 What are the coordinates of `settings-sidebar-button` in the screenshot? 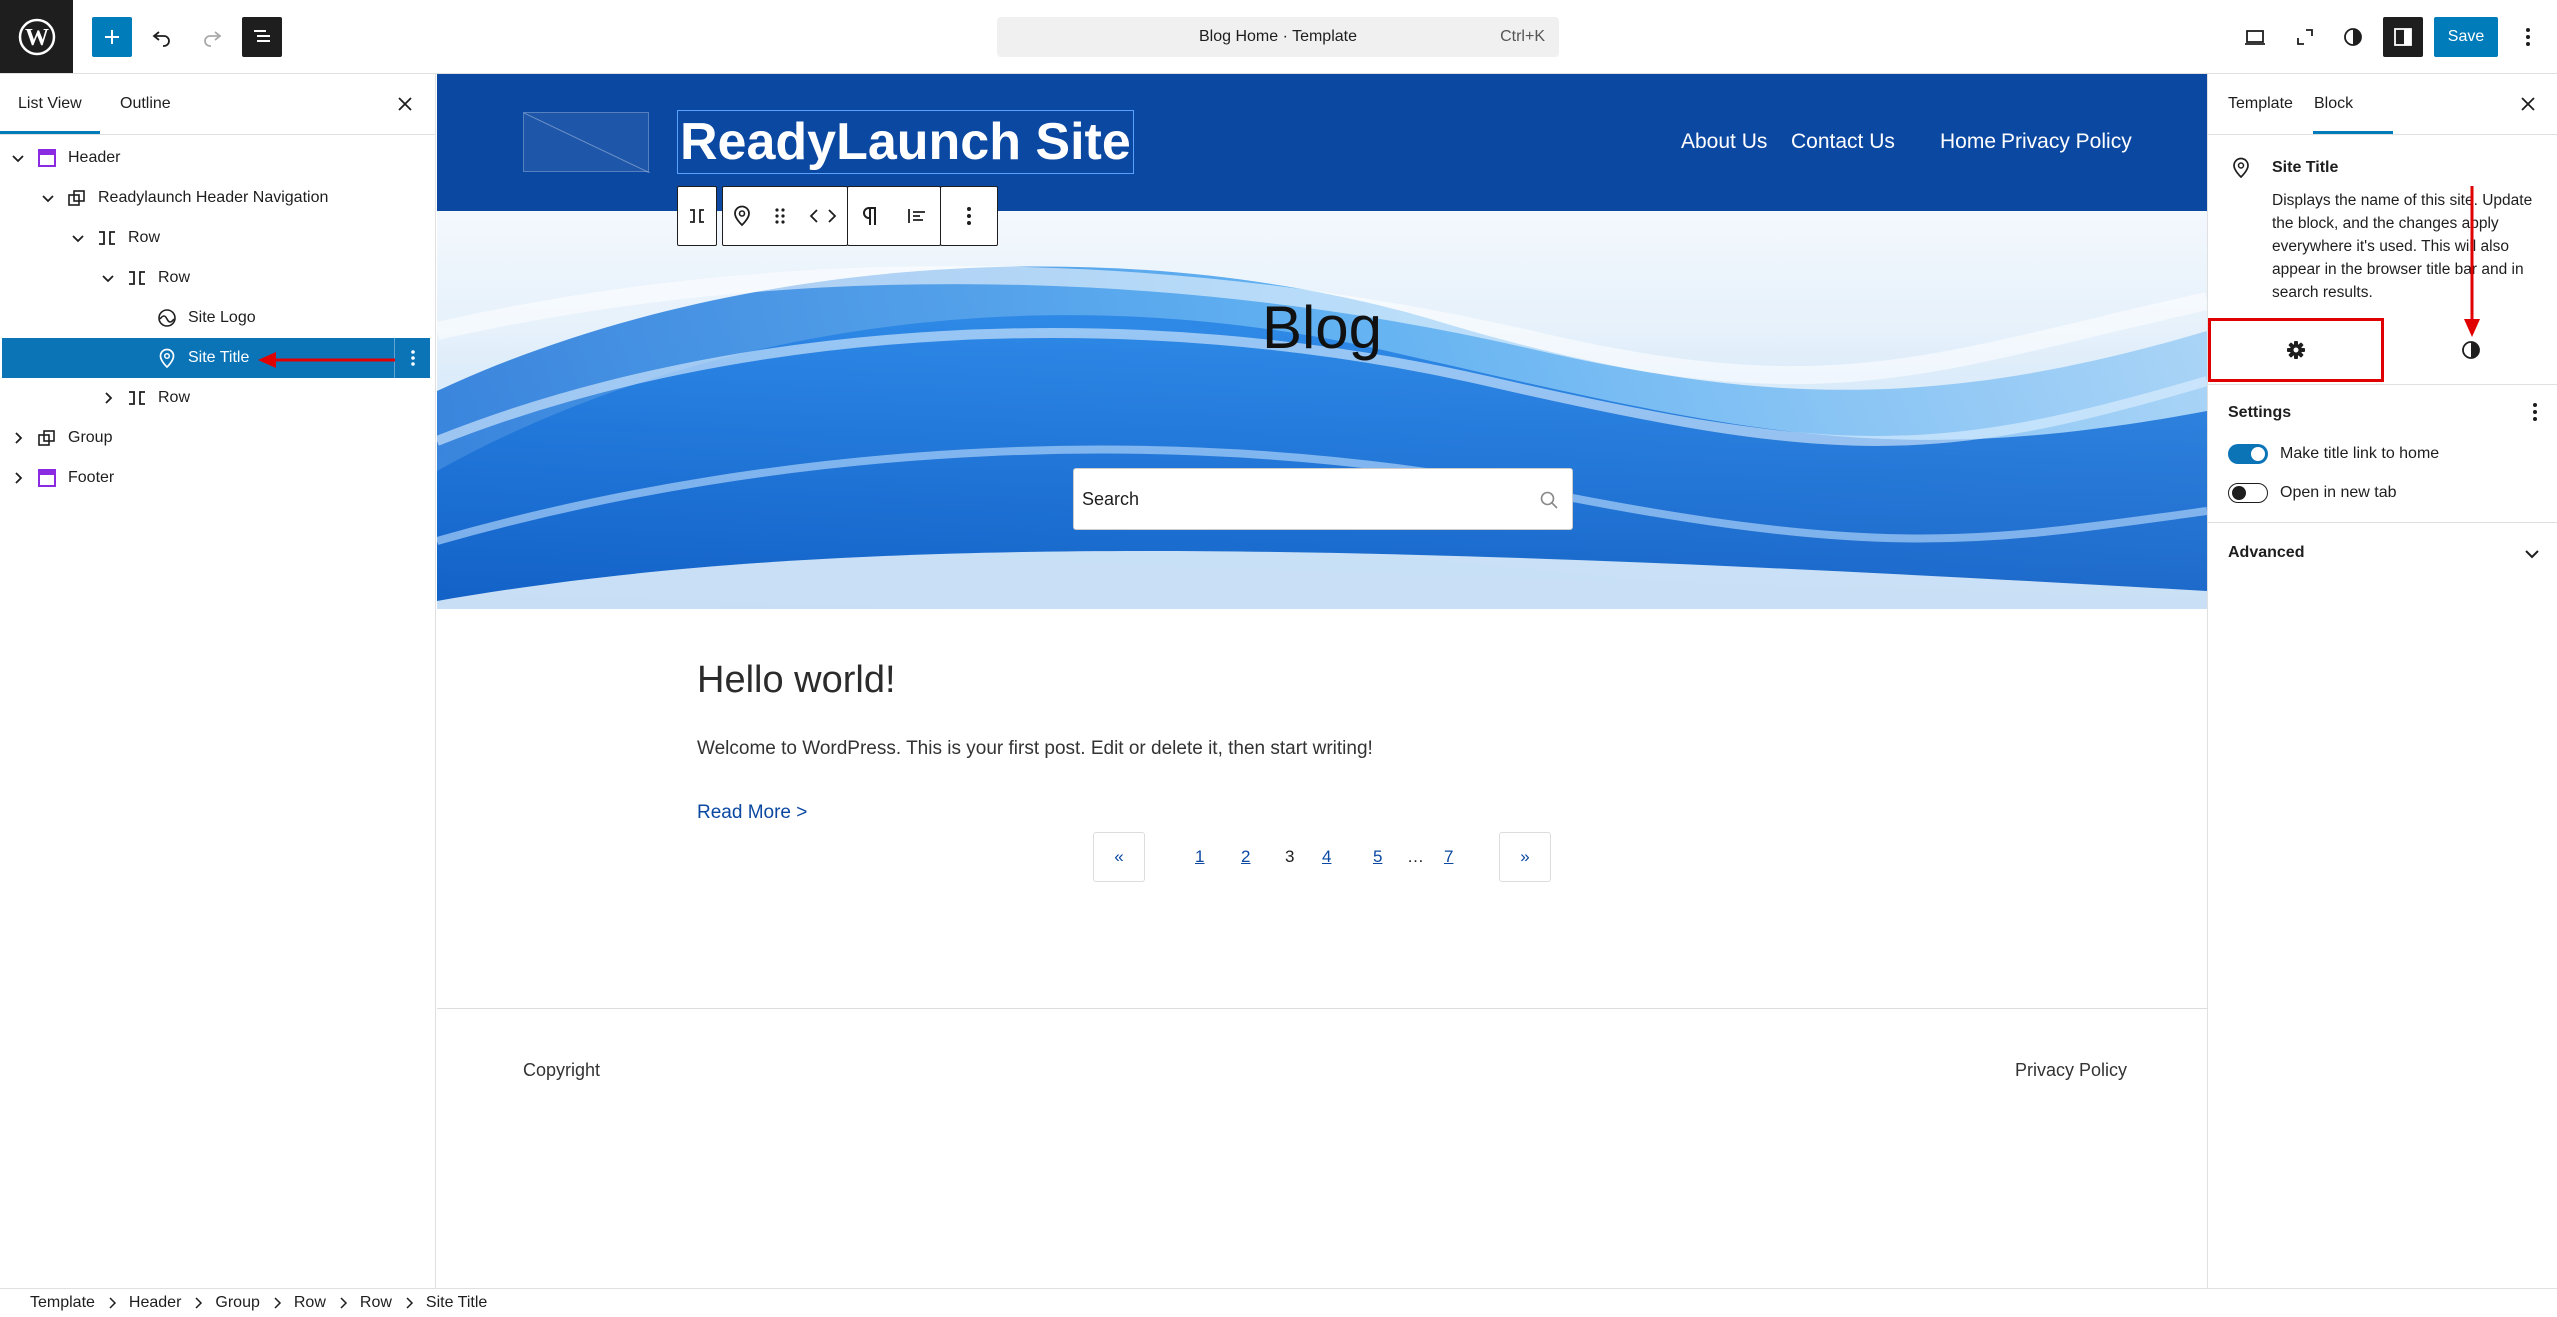 It's located at (2403, 37).